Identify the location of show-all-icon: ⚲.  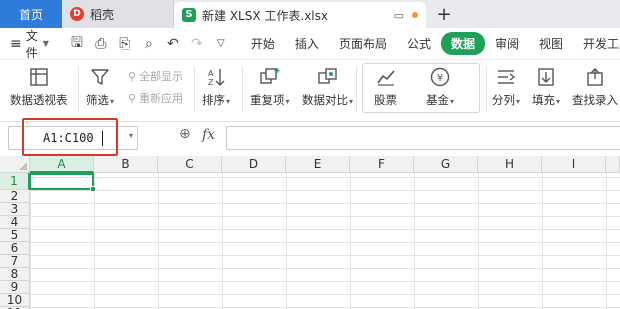
(132, 76).